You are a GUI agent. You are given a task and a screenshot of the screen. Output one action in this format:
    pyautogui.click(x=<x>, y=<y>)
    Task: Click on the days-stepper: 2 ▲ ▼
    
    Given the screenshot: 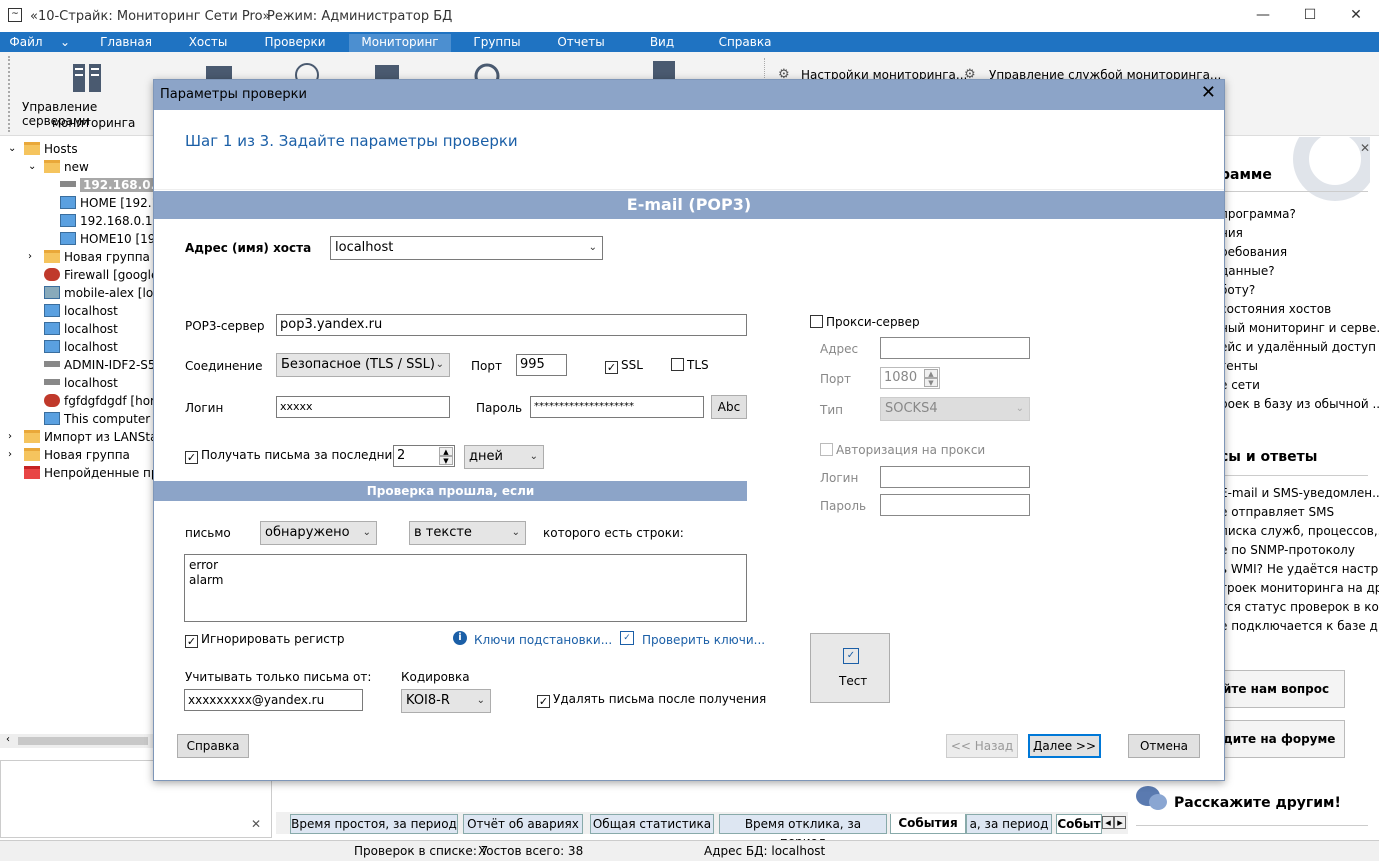 What is the action you would take?
    pyautogui.click(x=424, y=456)
    